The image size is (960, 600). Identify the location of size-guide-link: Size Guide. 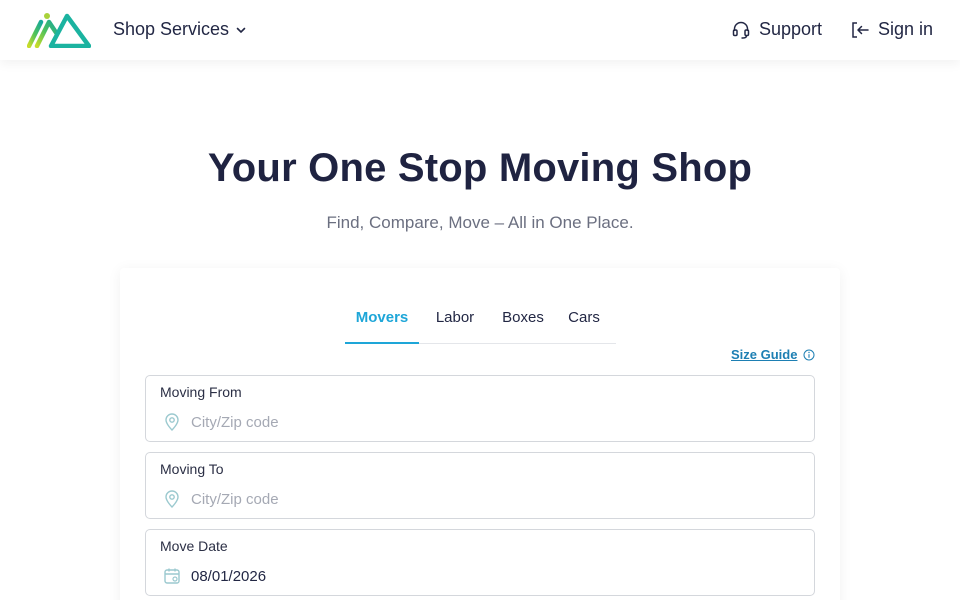
(764, 354).